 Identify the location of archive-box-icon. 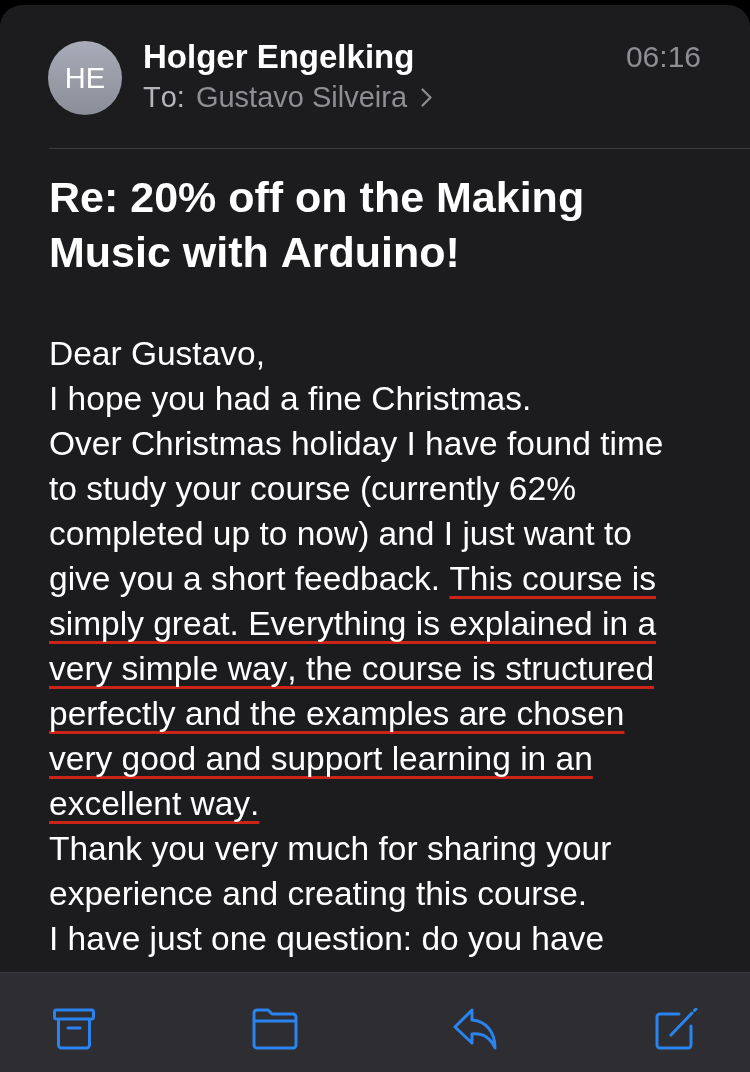
(74, 1029).